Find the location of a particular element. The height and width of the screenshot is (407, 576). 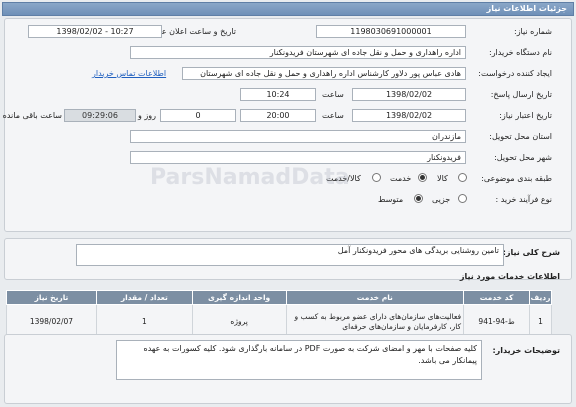

category-service-label: خدمت is located at coordinates (401, 178).